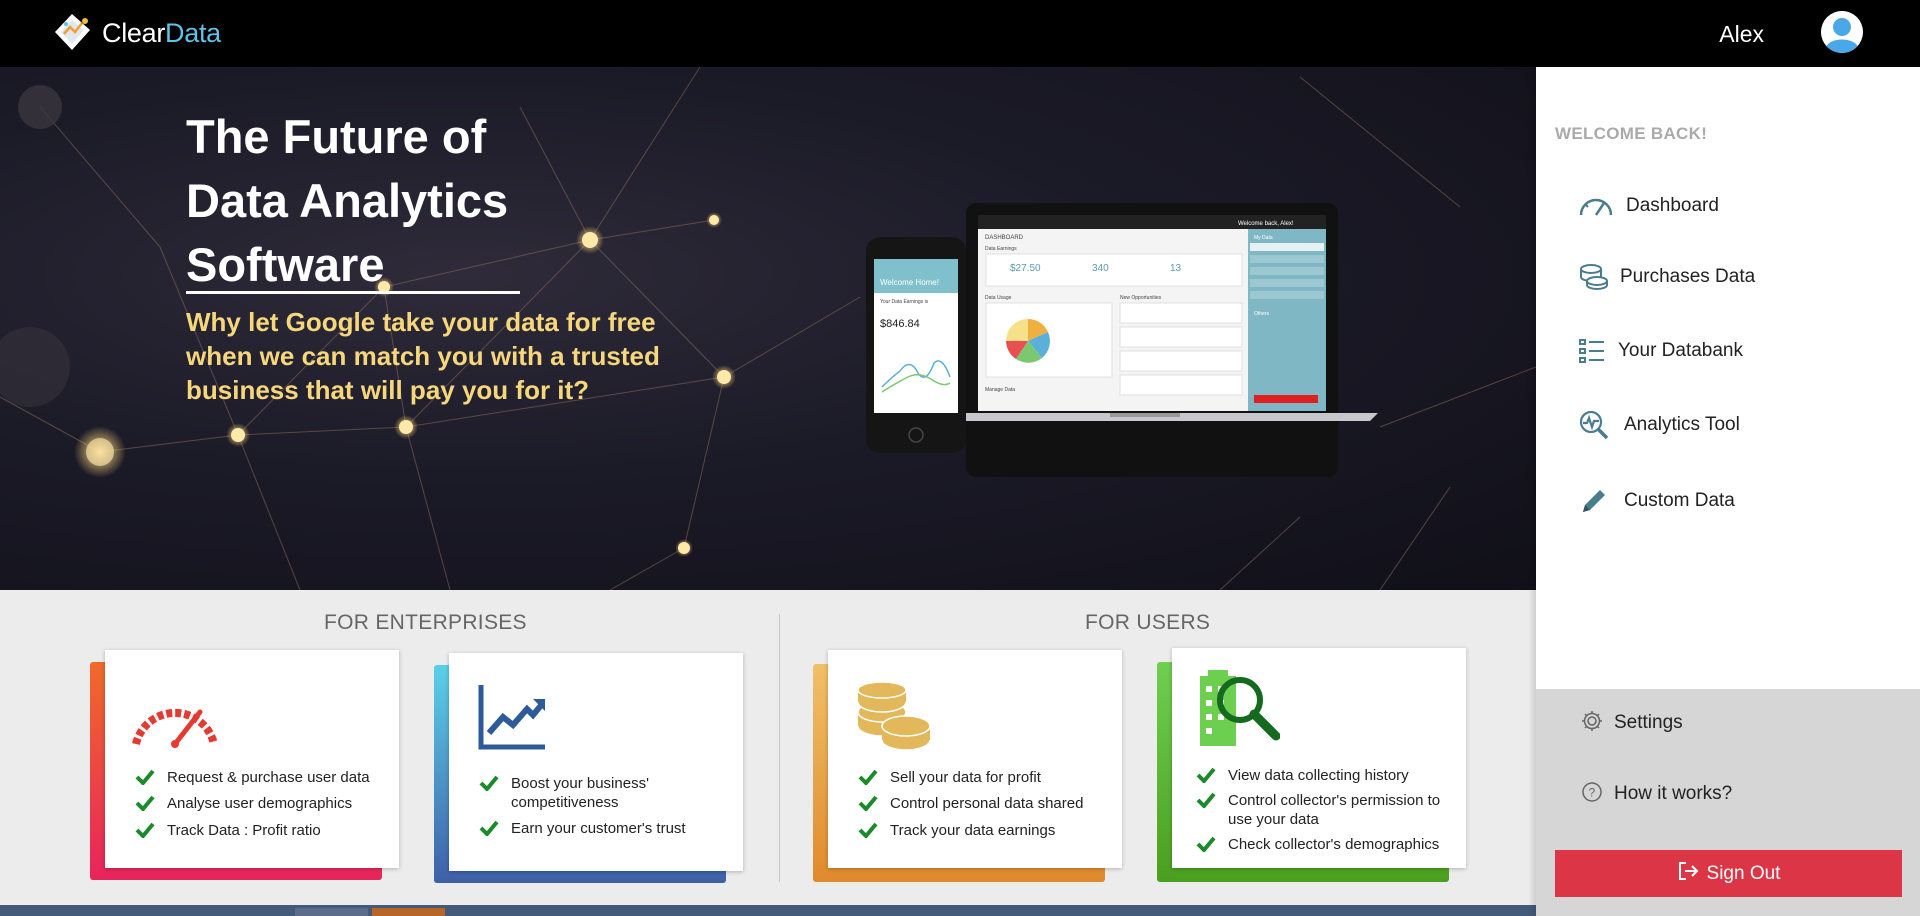  Describe the element at coordinates (1330, 844) in the screenshot. I see `feature-item: Check collector's demographics` at that location.